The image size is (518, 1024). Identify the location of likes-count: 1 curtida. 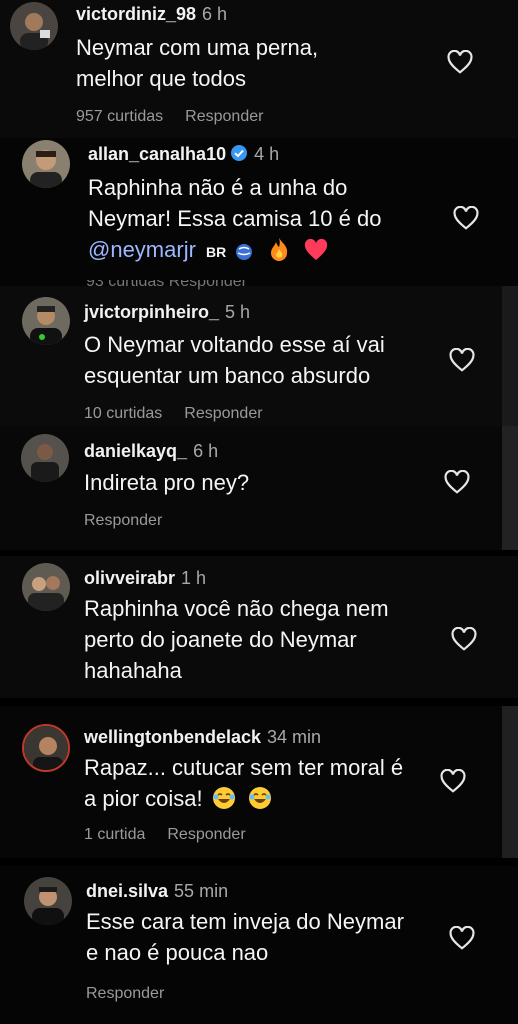
(114, 834).